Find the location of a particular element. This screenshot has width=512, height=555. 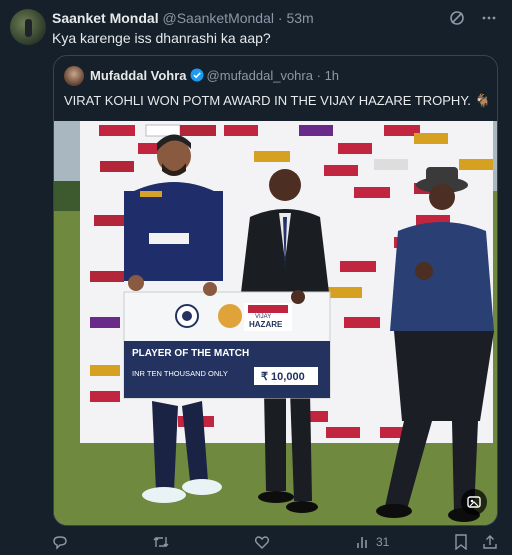

bookmark-icon is located at coordinates (461, 542).